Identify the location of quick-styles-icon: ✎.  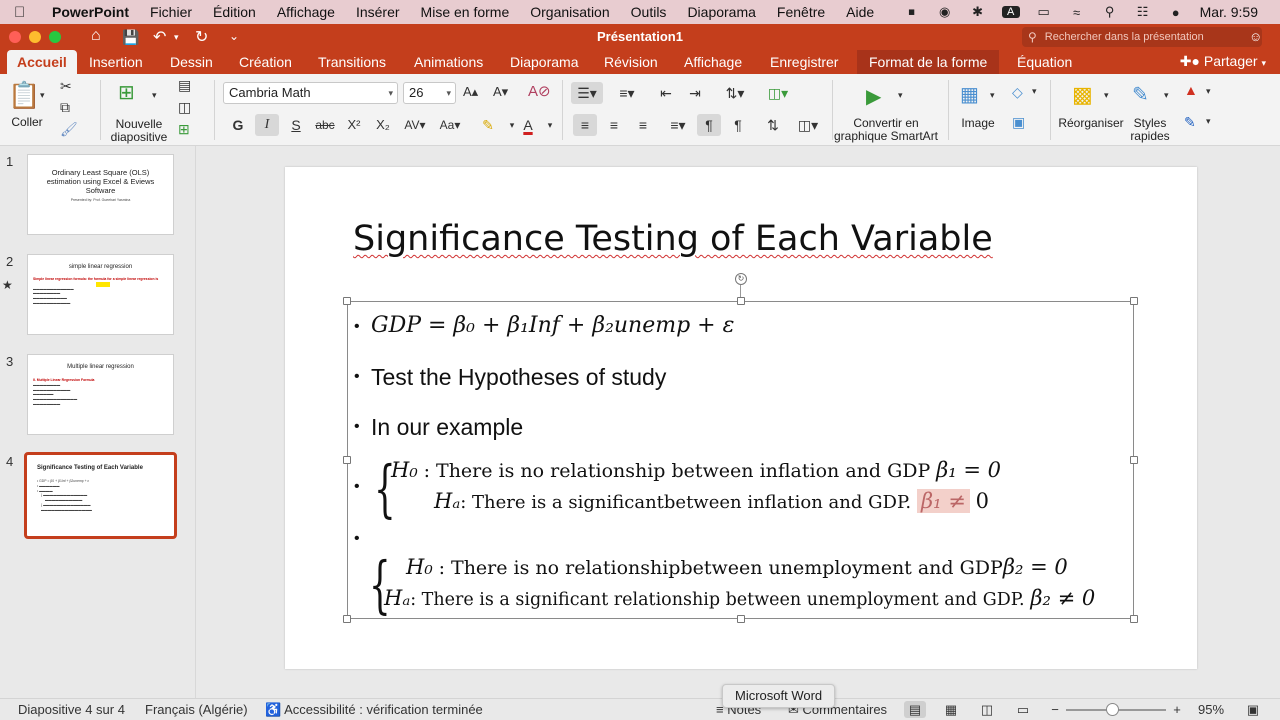
(1140, 94).